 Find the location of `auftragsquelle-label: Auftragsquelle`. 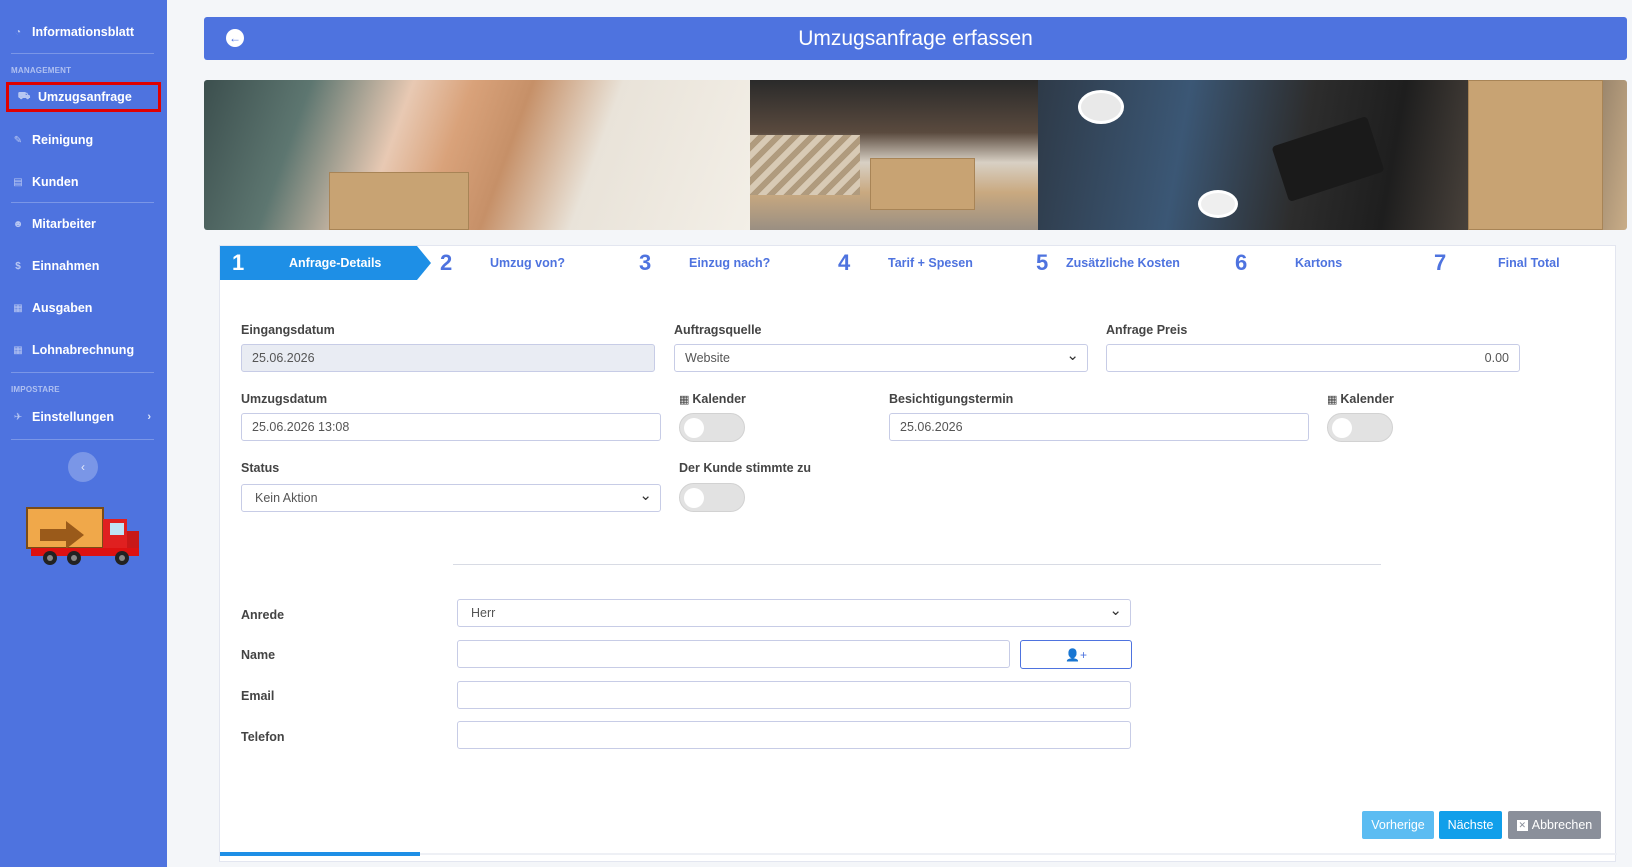

auftragsquelle-label: Auftragsquelle is located at coordinates (718, 330).